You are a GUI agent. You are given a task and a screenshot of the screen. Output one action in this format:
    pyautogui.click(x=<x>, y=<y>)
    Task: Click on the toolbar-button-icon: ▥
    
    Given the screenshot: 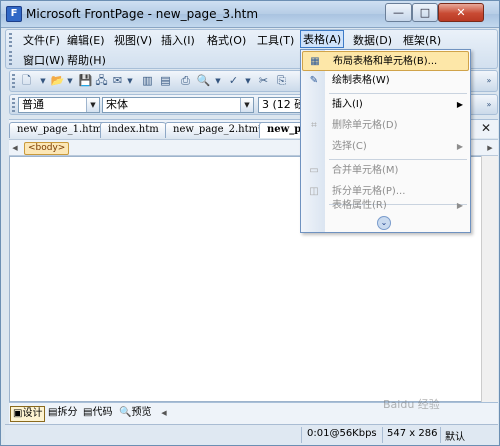 What is the action you would take?
    pyautogui.click(x=147, y=81)
    